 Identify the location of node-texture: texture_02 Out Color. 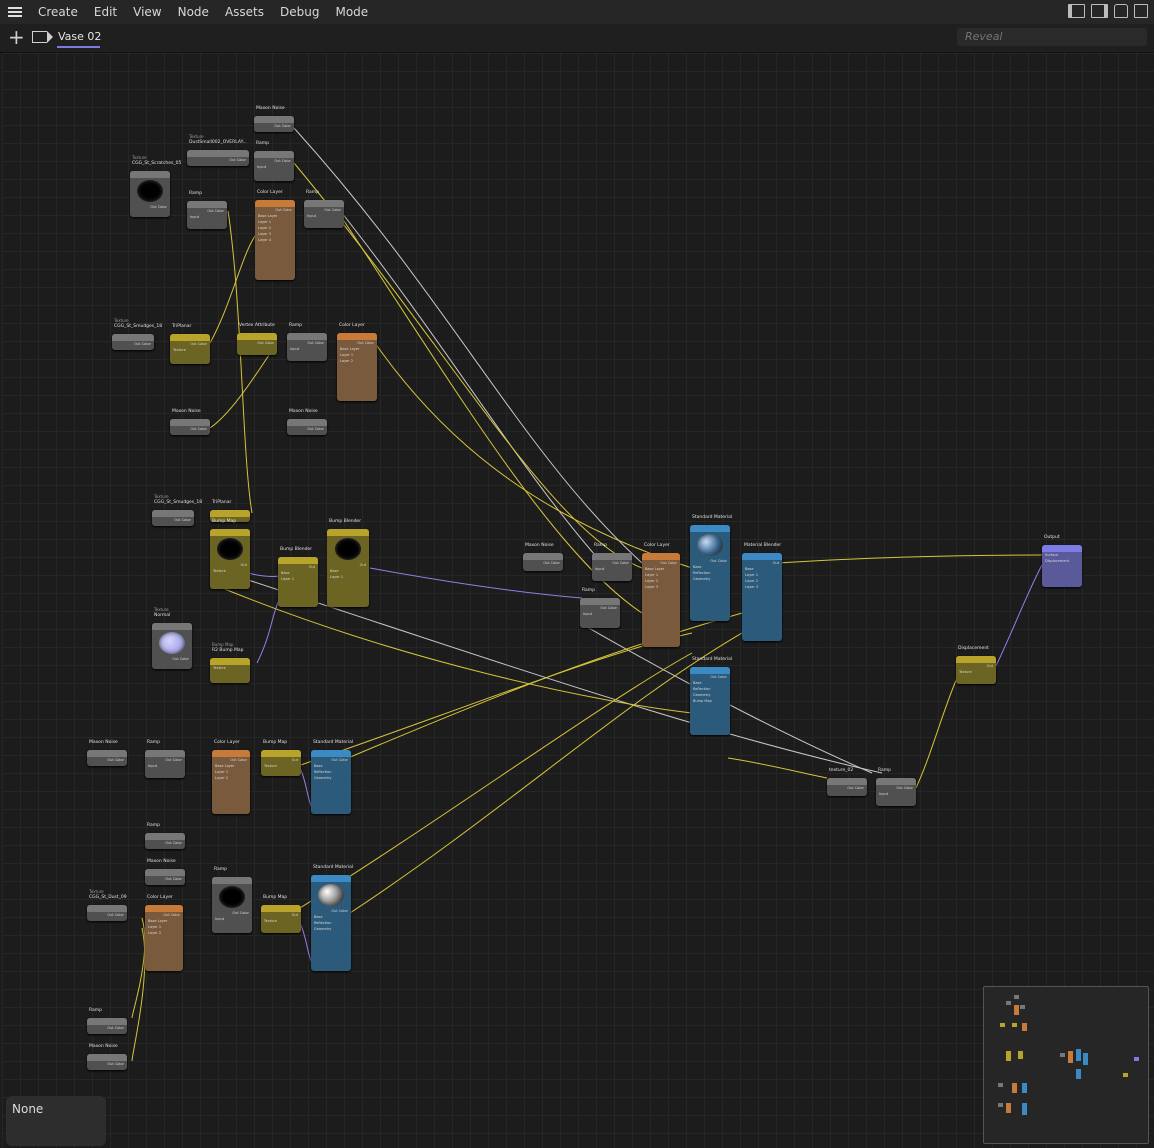
(847, 782).